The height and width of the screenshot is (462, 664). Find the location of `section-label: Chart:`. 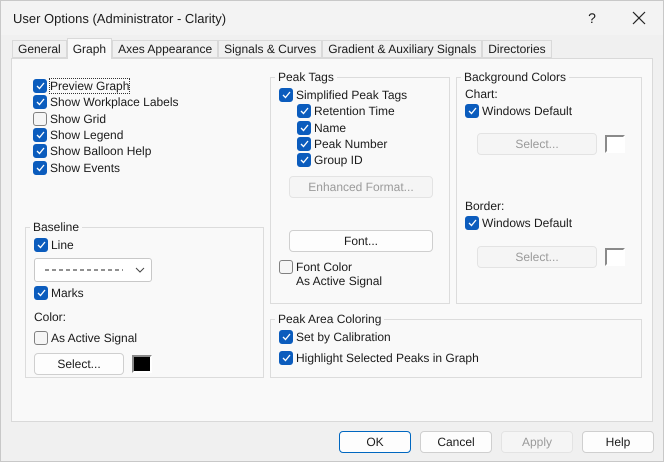

section-label: Chart: is located at coordinates (482, 94).